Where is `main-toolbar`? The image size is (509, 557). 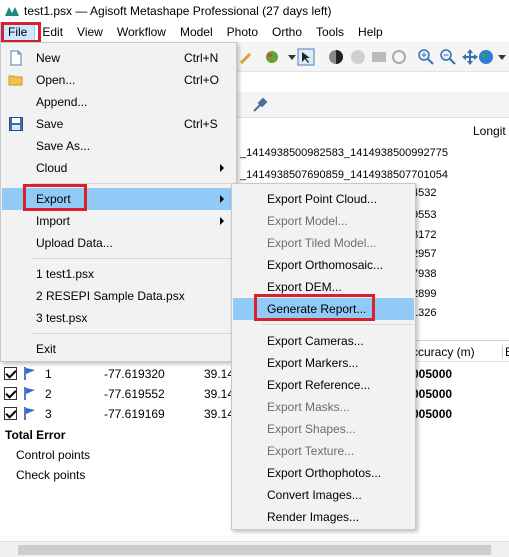 main-toolbar is located at coordinates (373, 57).